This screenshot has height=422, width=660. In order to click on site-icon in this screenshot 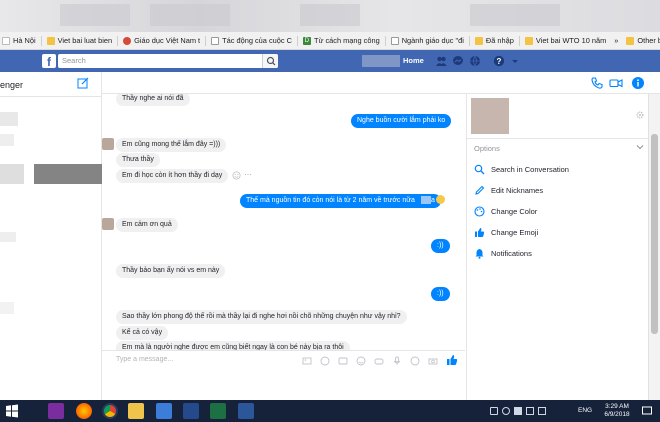, I will do `click(127, 40)`.